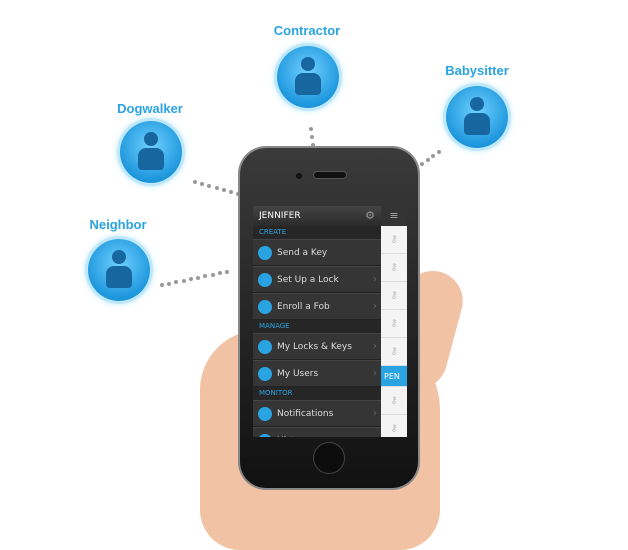 This screenshot has height=550, width=628. What do you see at coordinates (477, 70) in the screenshot?
I see `role-label-babysitter: Babysitter` at bounding box center [477, 70].